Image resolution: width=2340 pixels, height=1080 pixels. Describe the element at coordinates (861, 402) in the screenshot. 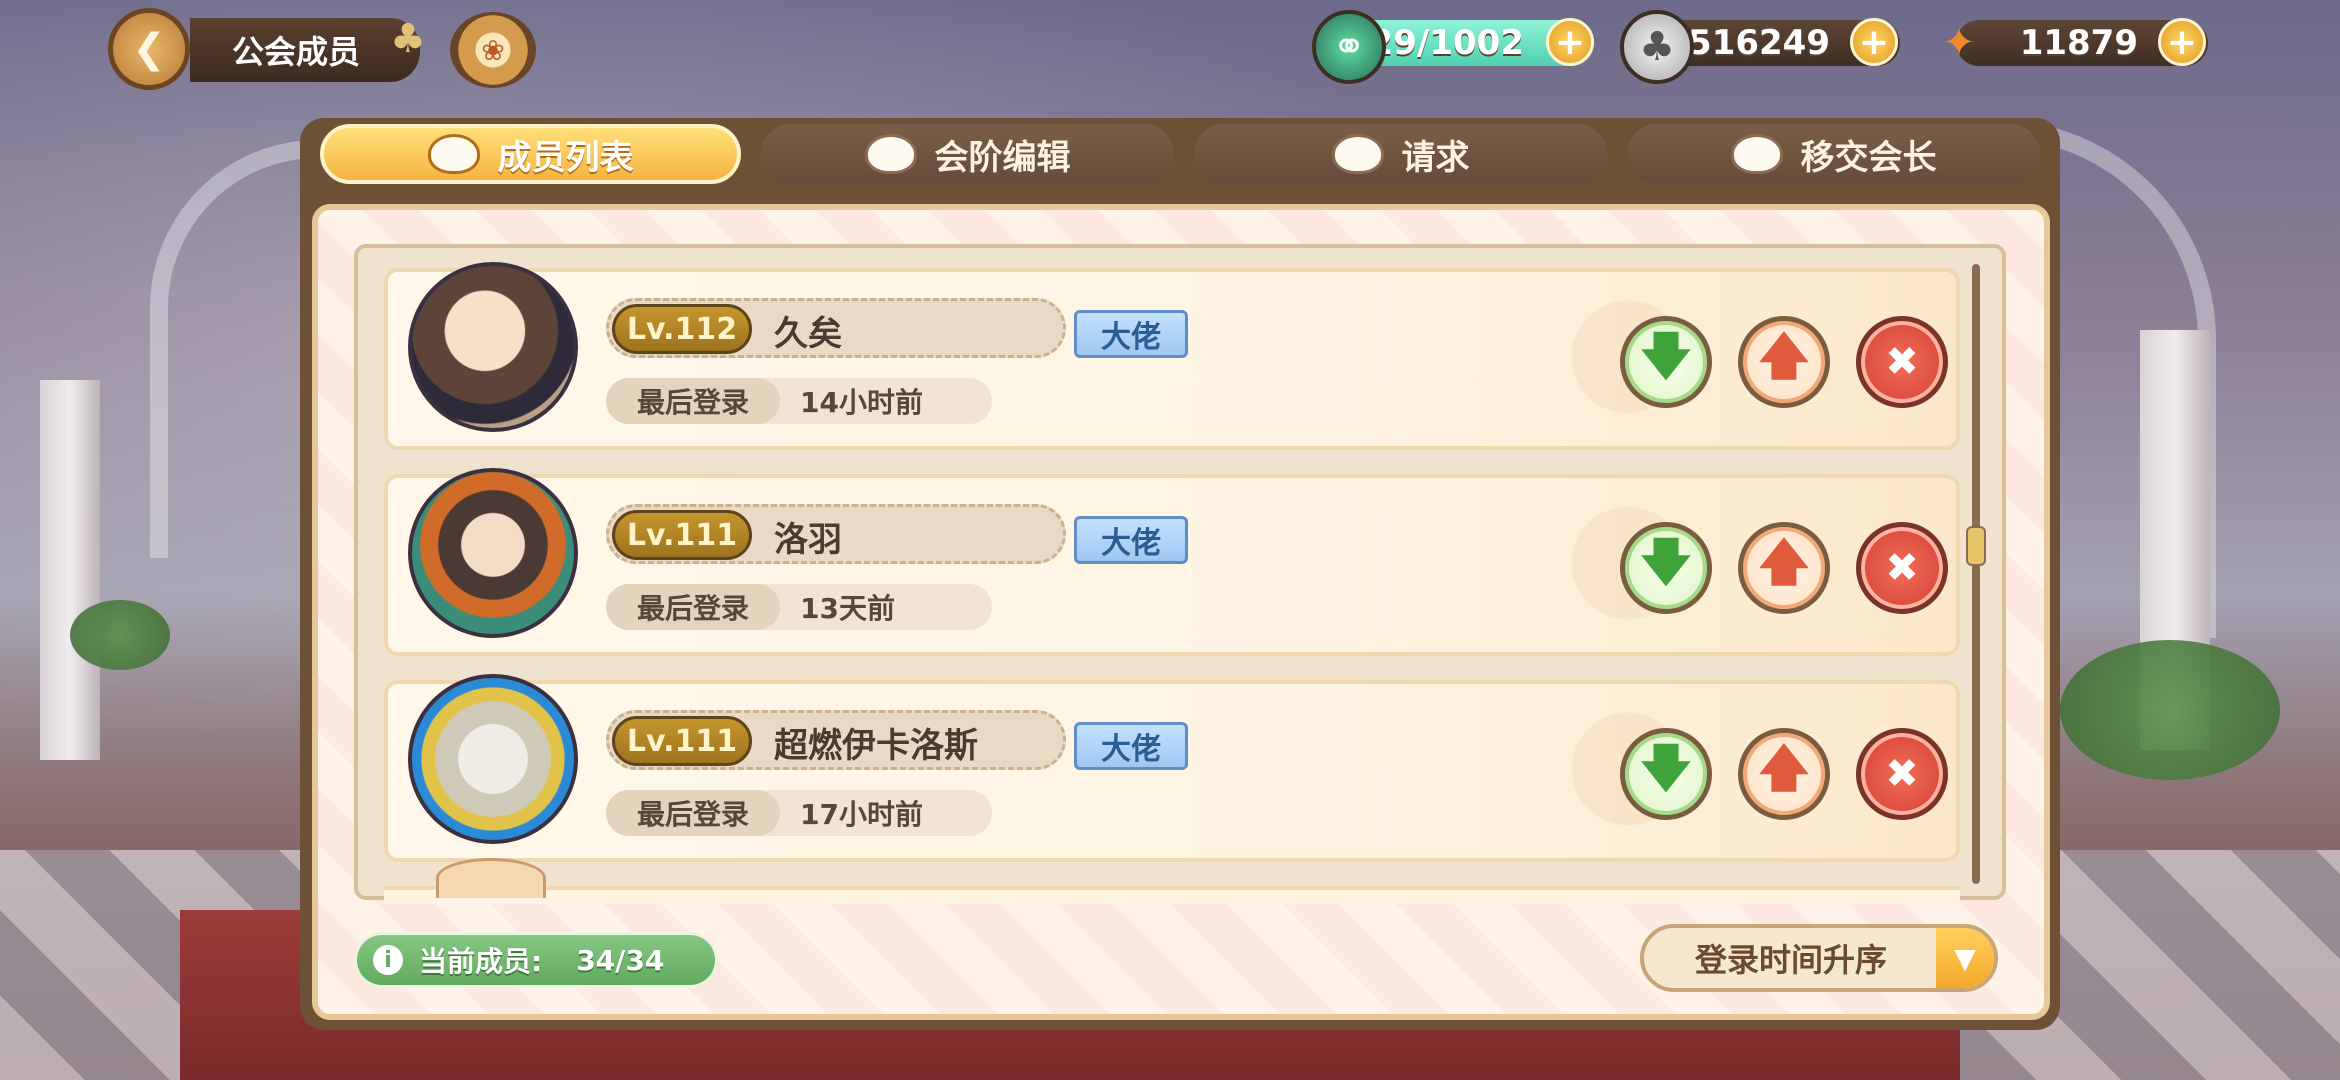

I see `last-login-time: 14小时前` at that location.